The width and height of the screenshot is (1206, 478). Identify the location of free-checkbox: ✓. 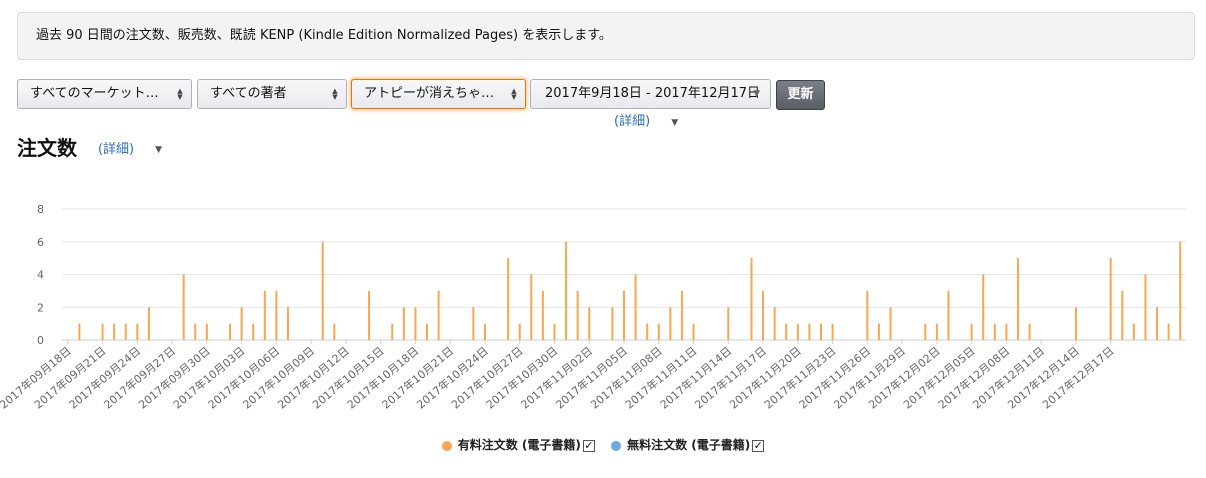
(758, 445).